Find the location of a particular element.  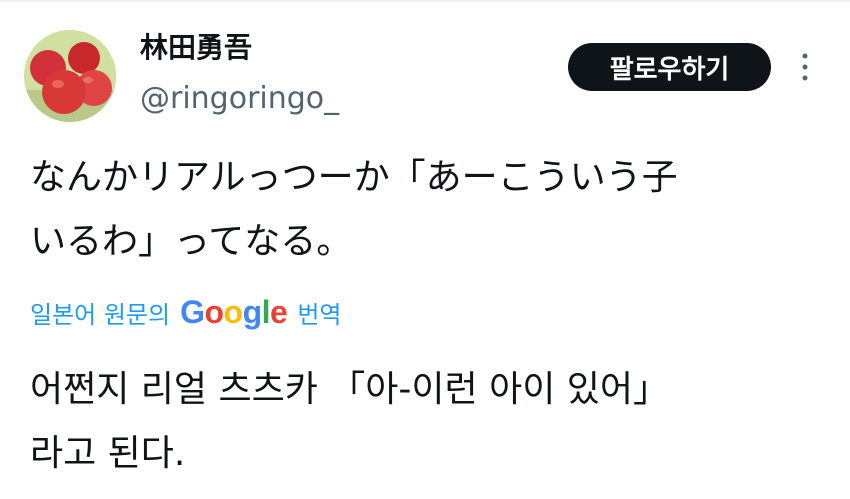

translate-attribution: 일본어 원문의 Google 번역 is located at coordinates (186, 312).